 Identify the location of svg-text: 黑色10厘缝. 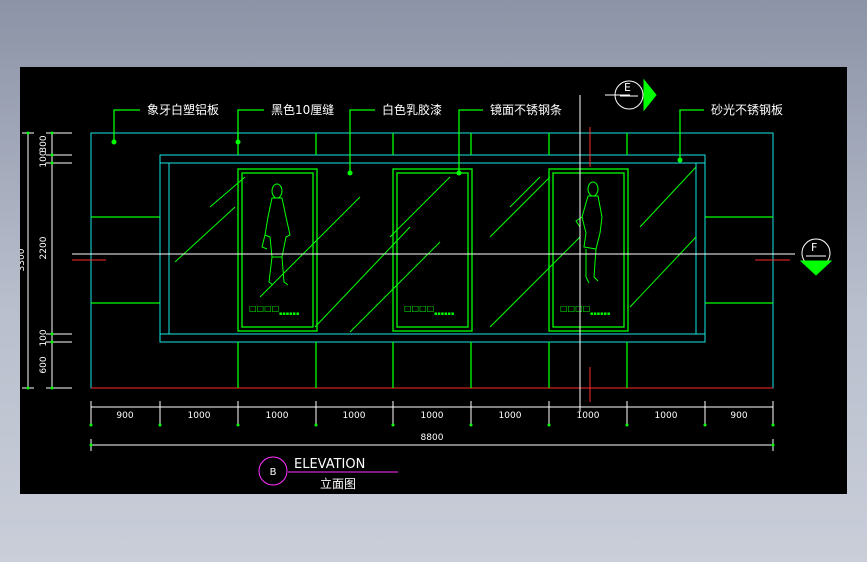
(302, 109).